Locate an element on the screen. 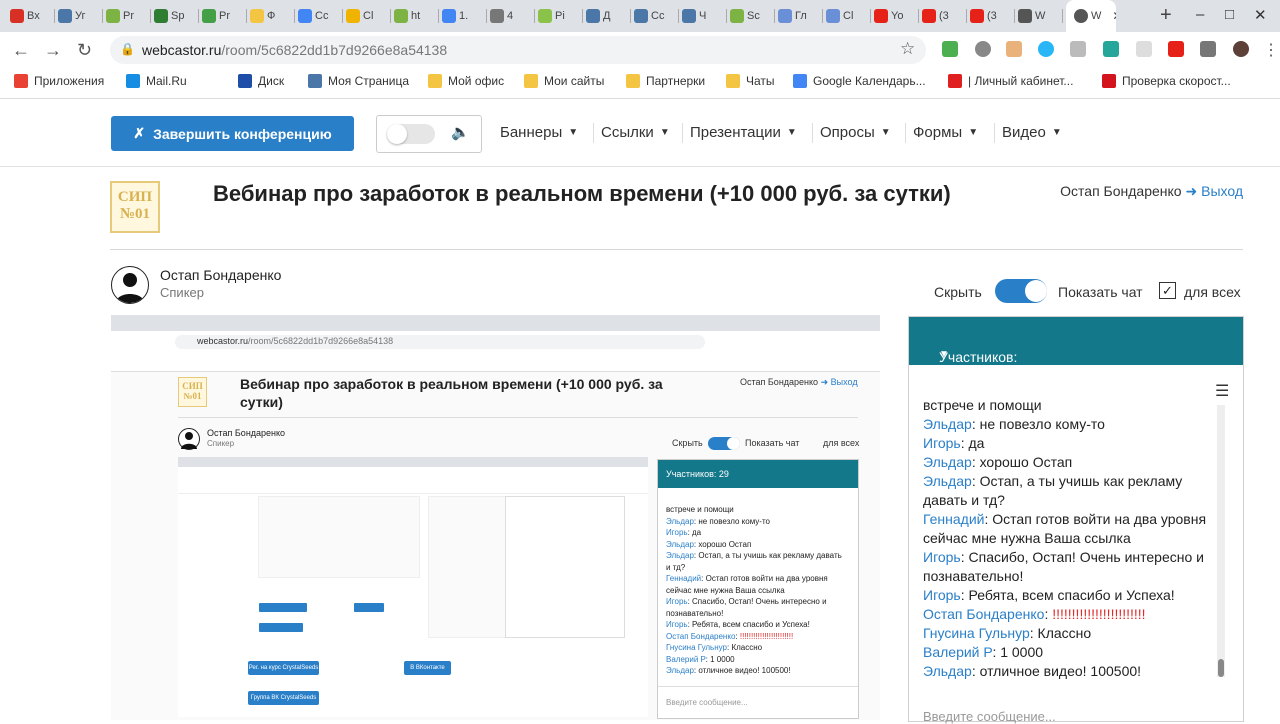 Image resolution: width=1280 pixels, height=724 pixels. speaker-role: Спикер is located at coordinates (182, 292).